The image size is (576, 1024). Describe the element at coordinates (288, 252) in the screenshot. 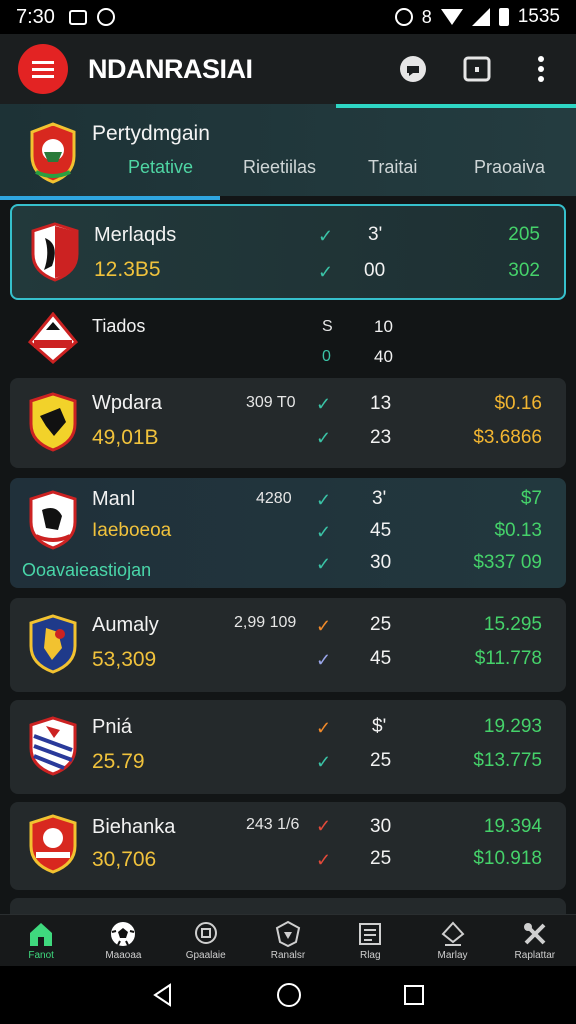

I see `team-row-merlaqds: Merlaqds 12.3B5 ✓ ✓ 3' 00 205 302` at that location.